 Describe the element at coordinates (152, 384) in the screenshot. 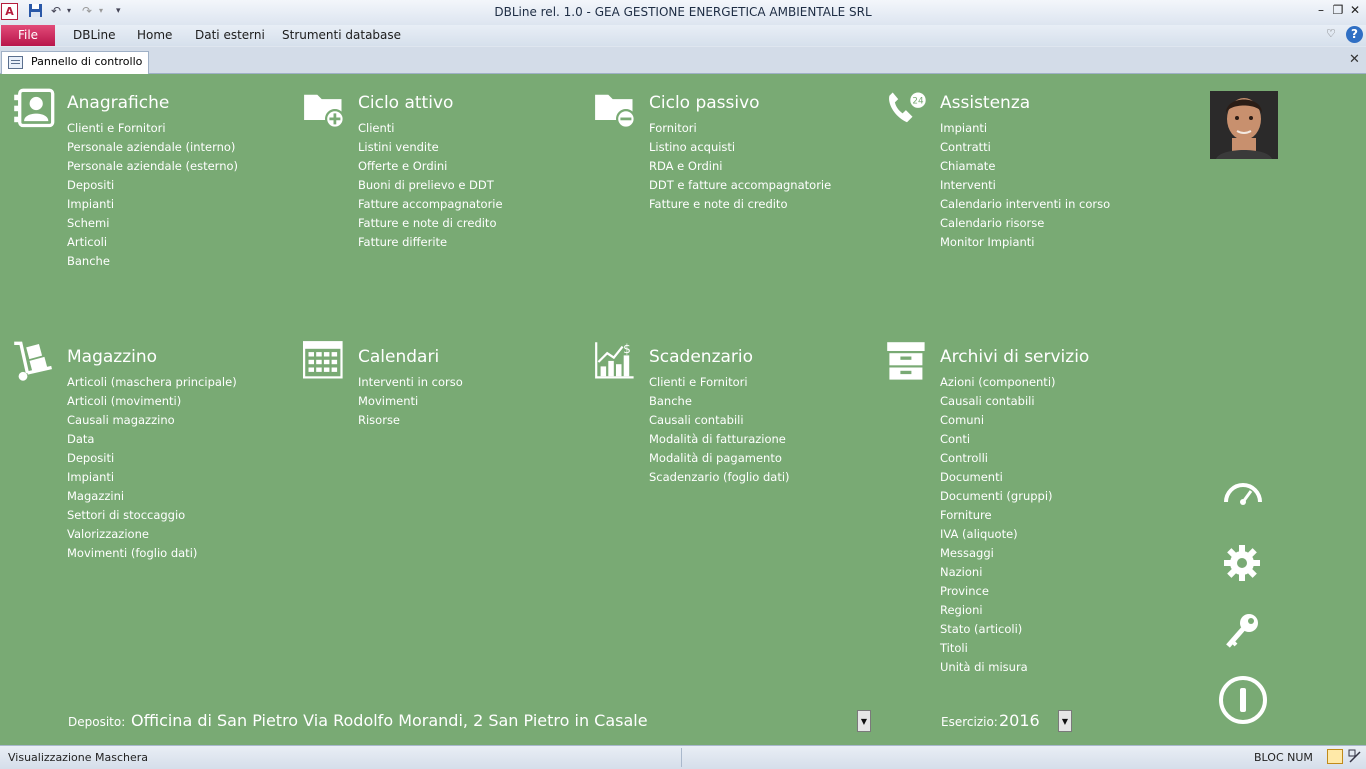

I see `link-articoli-principale: Articoli (maschera principale)` at that location.